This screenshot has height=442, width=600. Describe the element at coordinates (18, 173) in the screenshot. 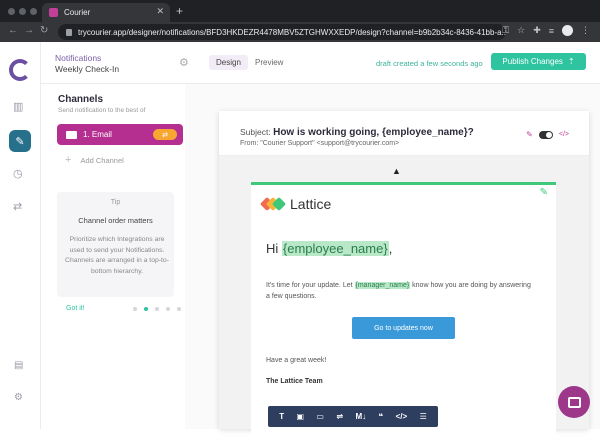

I see `history-icon: ◷` at that location.